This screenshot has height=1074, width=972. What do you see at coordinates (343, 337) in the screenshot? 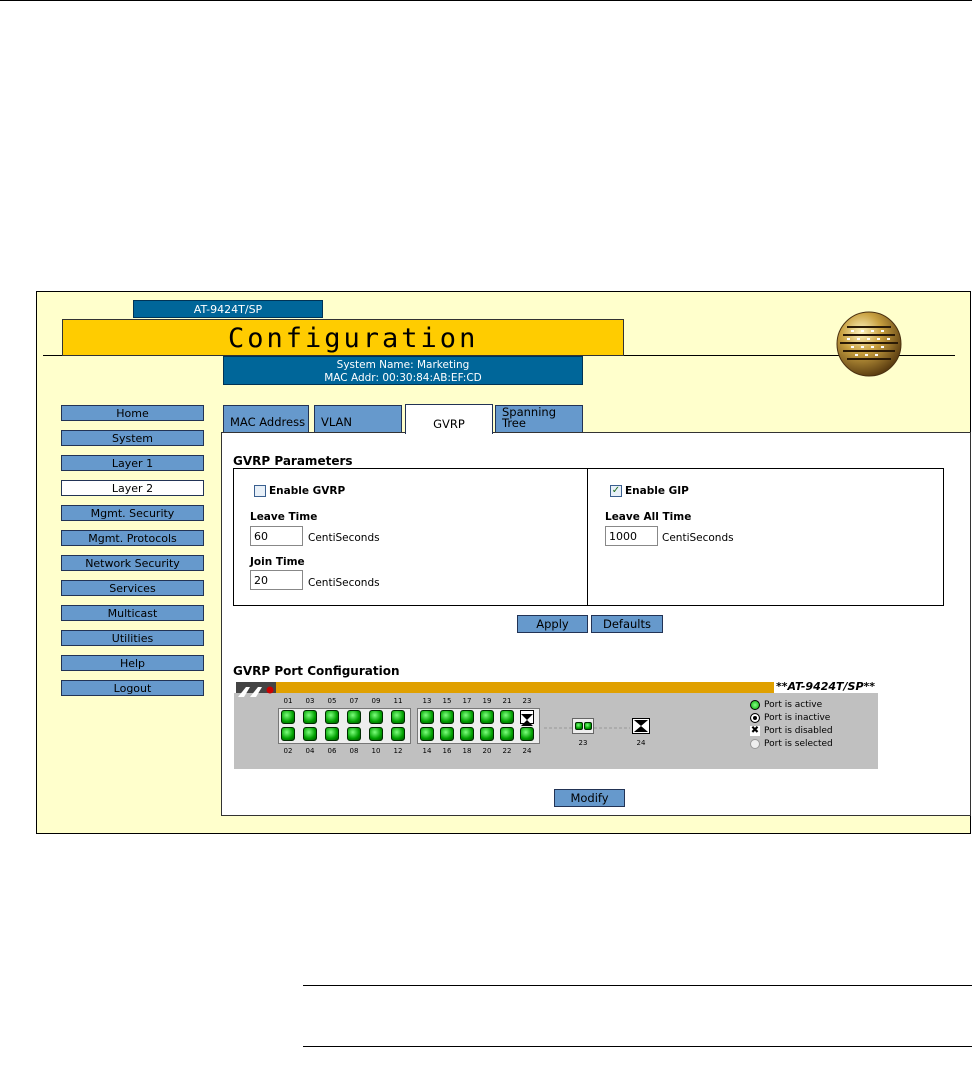
I see `title-banner: Configuration` at bounding box center [343, 337].